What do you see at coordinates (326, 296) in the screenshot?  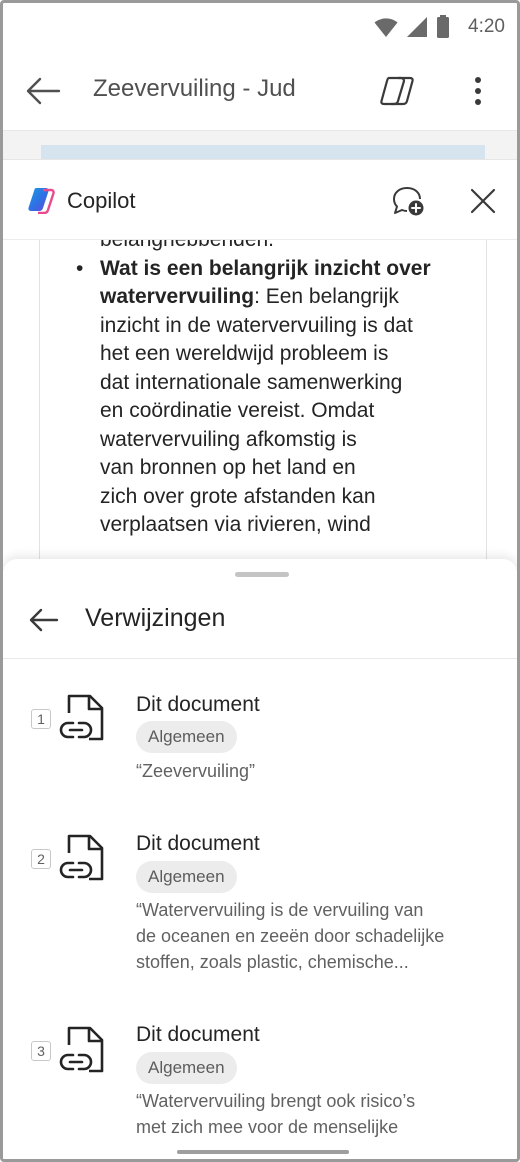 I see `response-line: : Een belangrijk` at bounding box center [326, 296].